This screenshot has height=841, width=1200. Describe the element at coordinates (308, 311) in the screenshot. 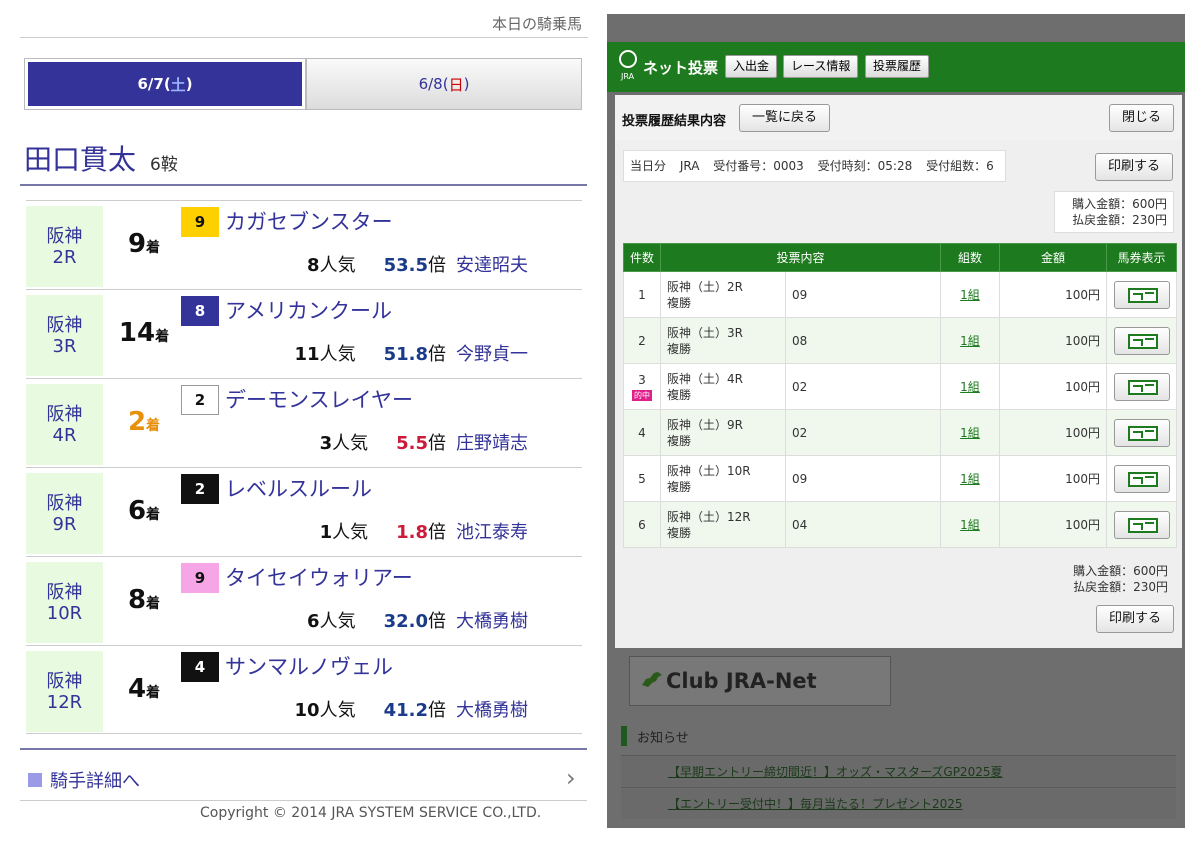

I see `horse-name-link: アメリカンクール` at that location.